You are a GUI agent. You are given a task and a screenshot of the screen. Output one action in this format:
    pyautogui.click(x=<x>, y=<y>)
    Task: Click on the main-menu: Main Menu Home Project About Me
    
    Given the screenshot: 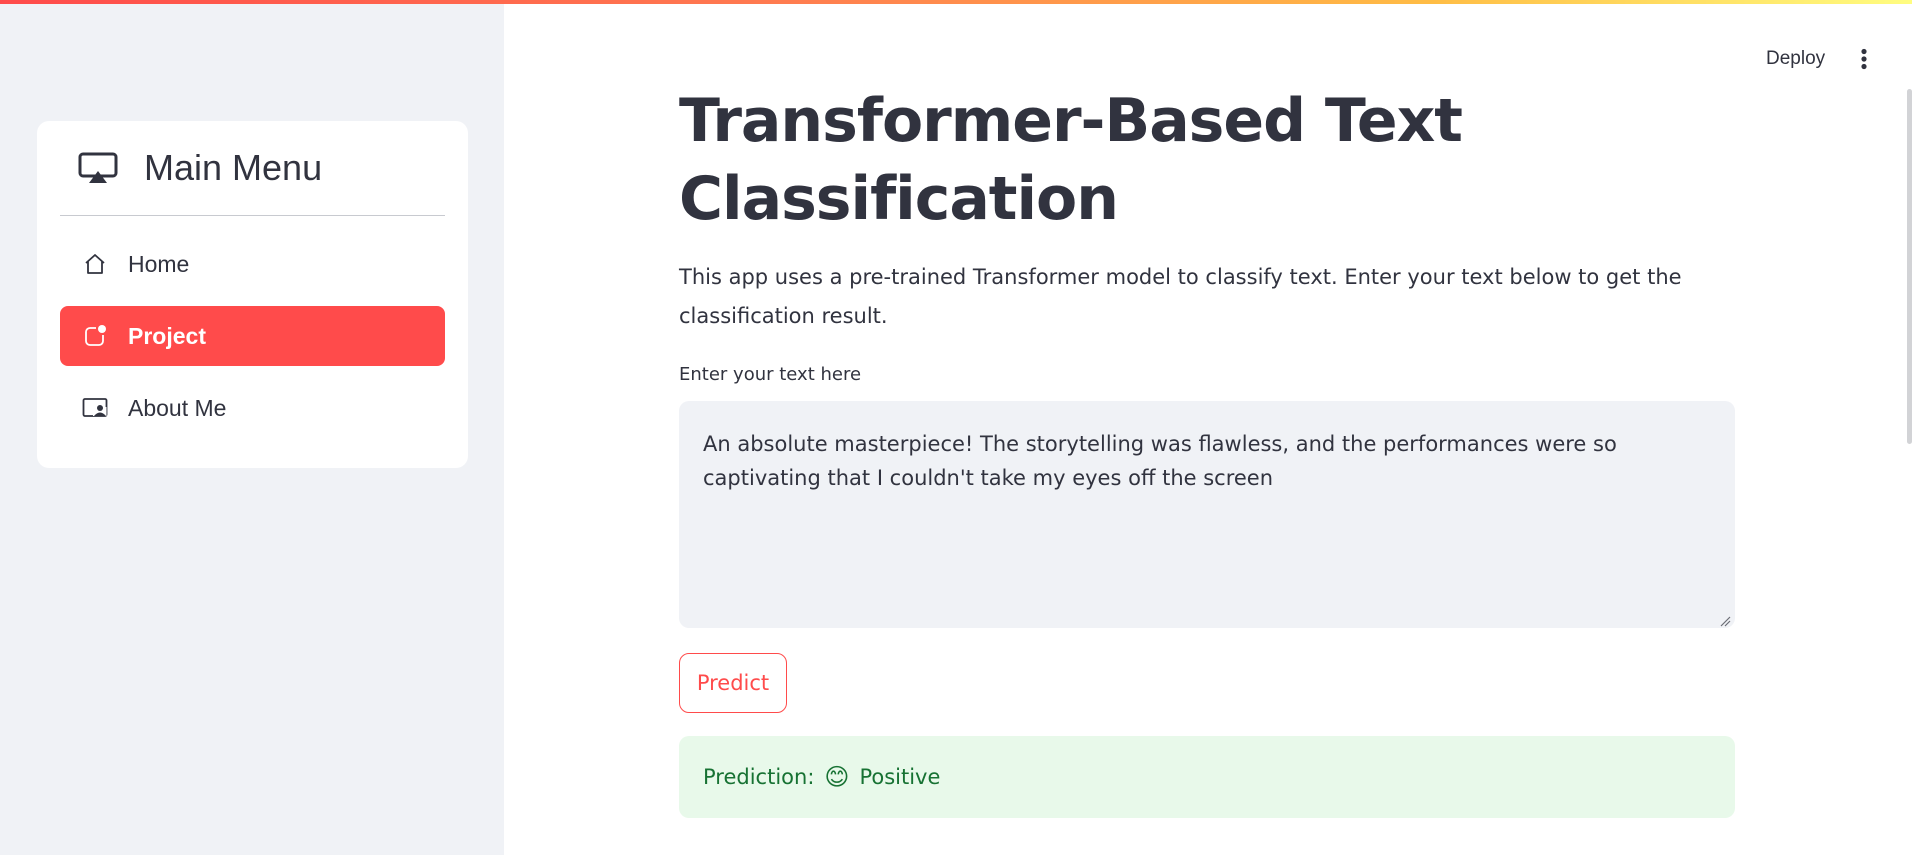 What is the action you would take?
    pyautogui.click(x=252, y=294)
    